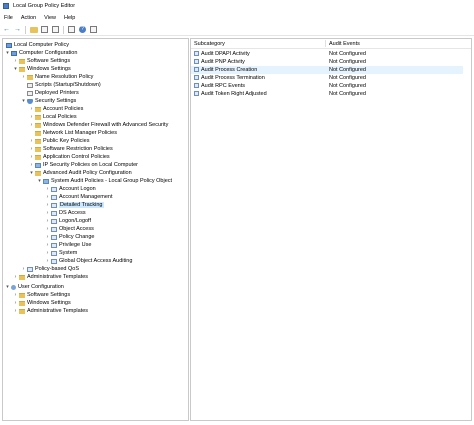 This screenshot has width=474, height=425. I want to click on menu-help: Help, so click(69, 18).